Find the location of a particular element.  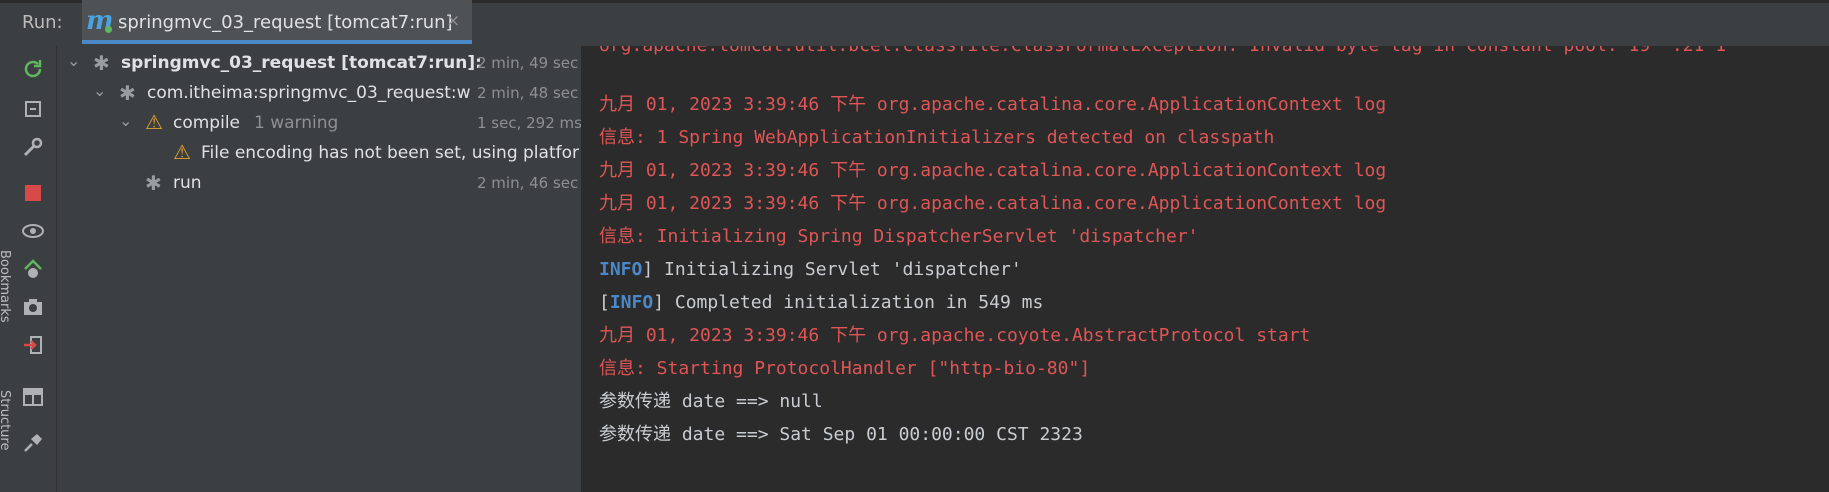

info-bracket: [ is located at coordinates (604, 302).